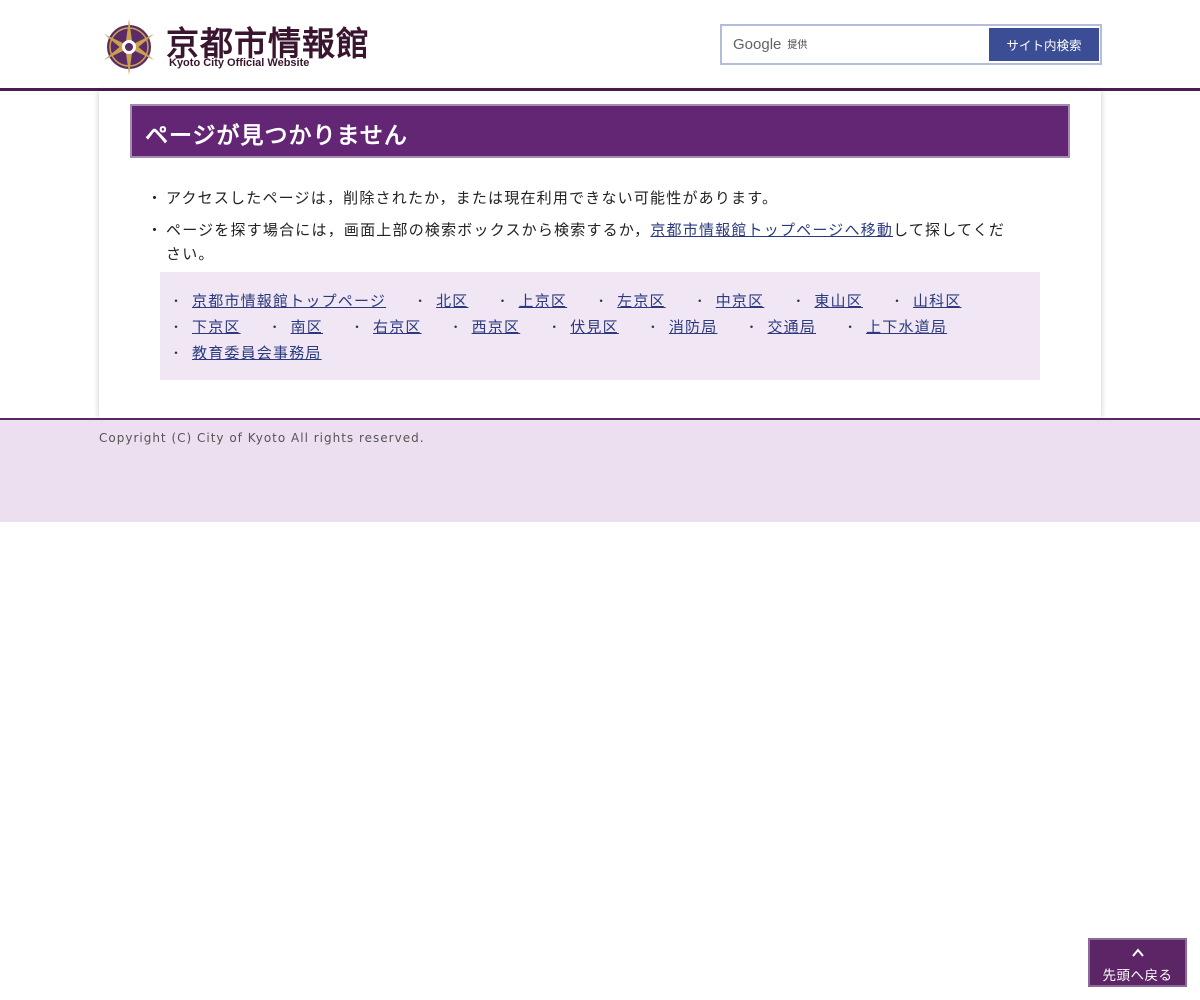 The image size is (1200, 1000). I want to click on quick-link-item: 交通局, so click(780, 327).